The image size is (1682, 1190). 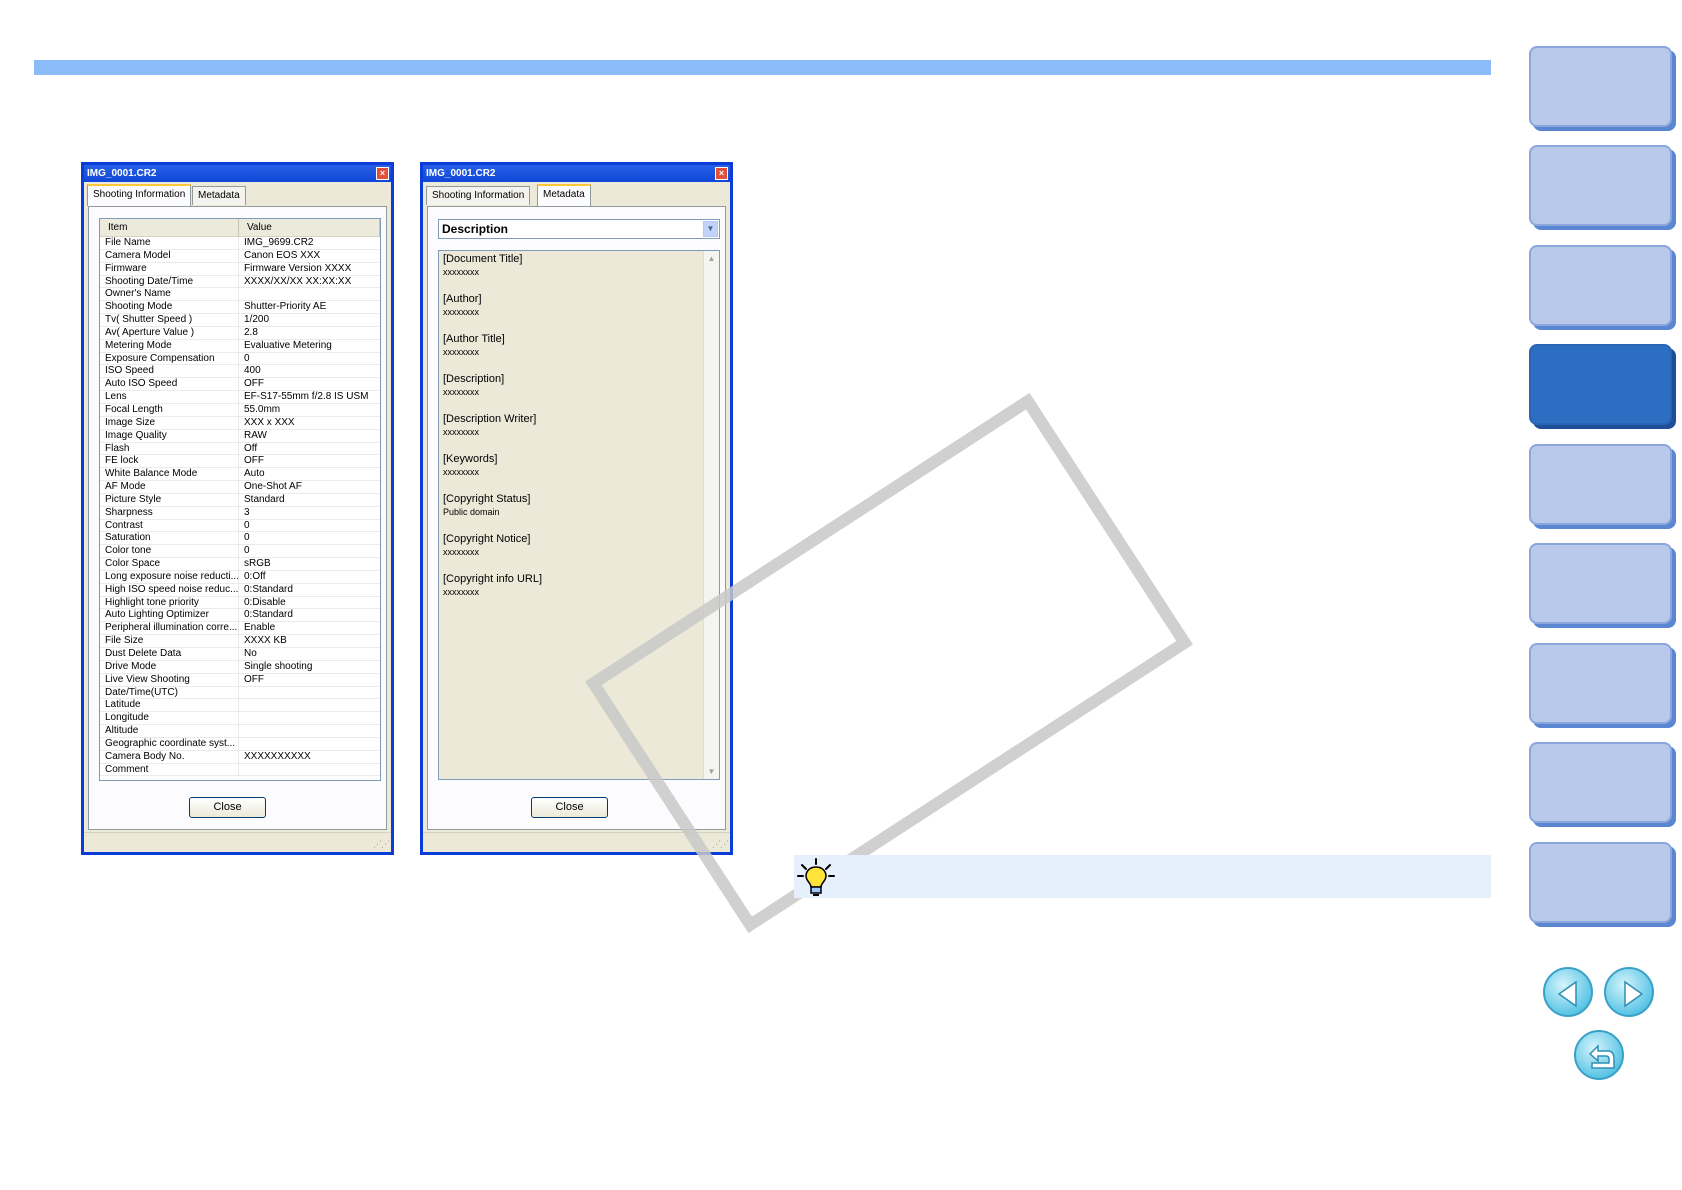 I want to click on table-cell-value: 0, so click(x=247, y=525).